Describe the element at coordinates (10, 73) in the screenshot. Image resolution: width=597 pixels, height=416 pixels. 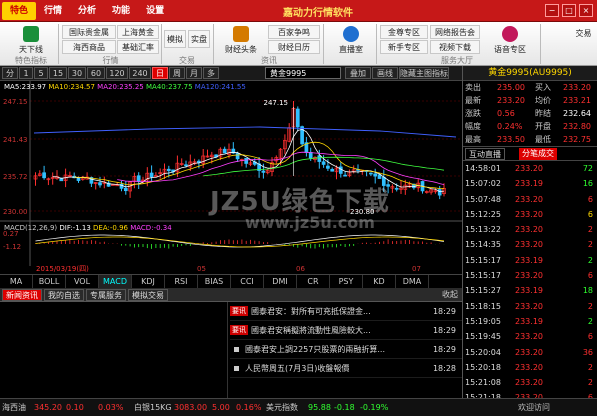
I see `period-0: 分` at that location.